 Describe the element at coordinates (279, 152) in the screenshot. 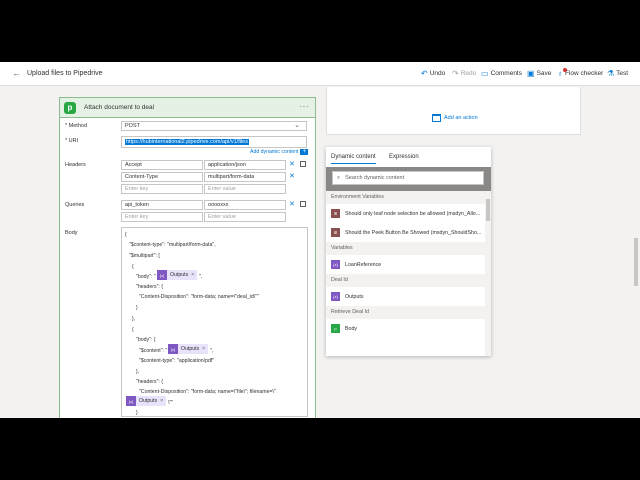

I see `add-dynamic-content-link: Add dynamic content +` at that location.